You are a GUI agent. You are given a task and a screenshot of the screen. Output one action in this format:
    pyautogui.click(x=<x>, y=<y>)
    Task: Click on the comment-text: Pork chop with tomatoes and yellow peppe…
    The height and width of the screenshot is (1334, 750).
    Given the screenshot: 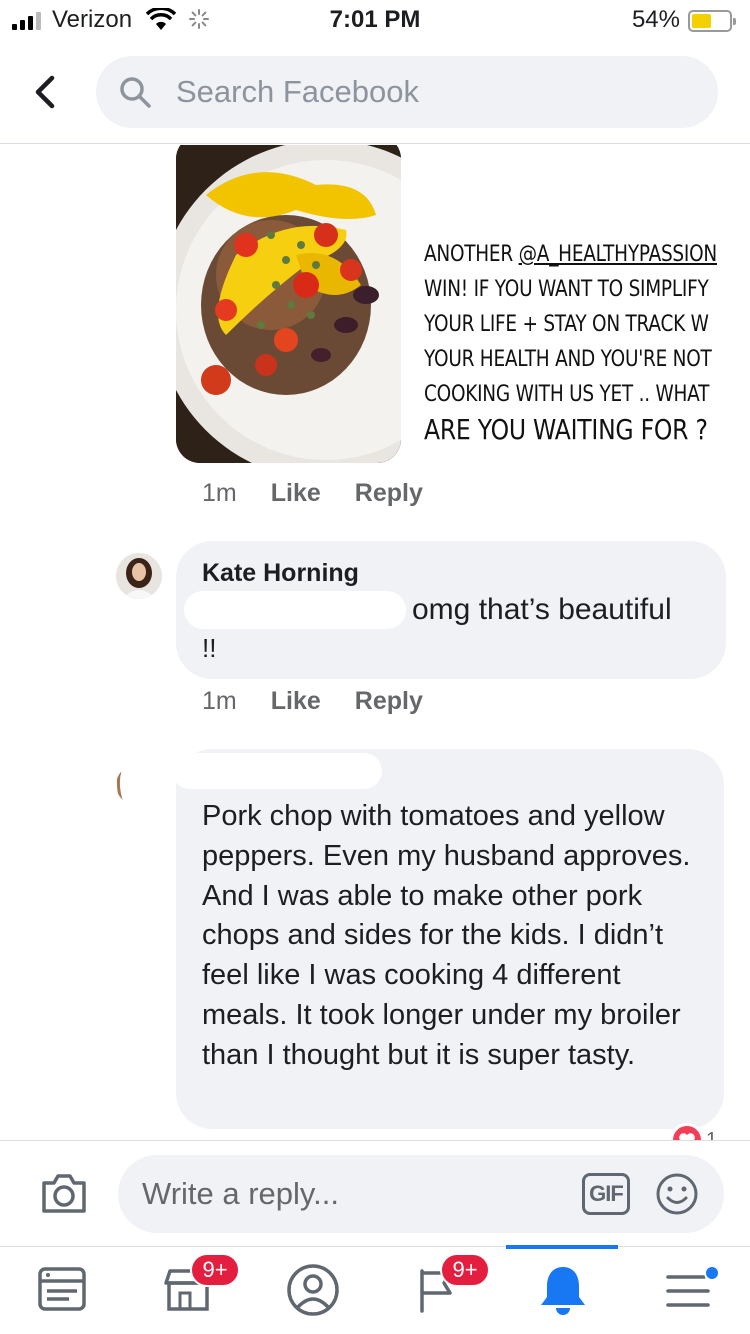 What is the action you would take?
    pyautogui.click(x=446, y=935)
    